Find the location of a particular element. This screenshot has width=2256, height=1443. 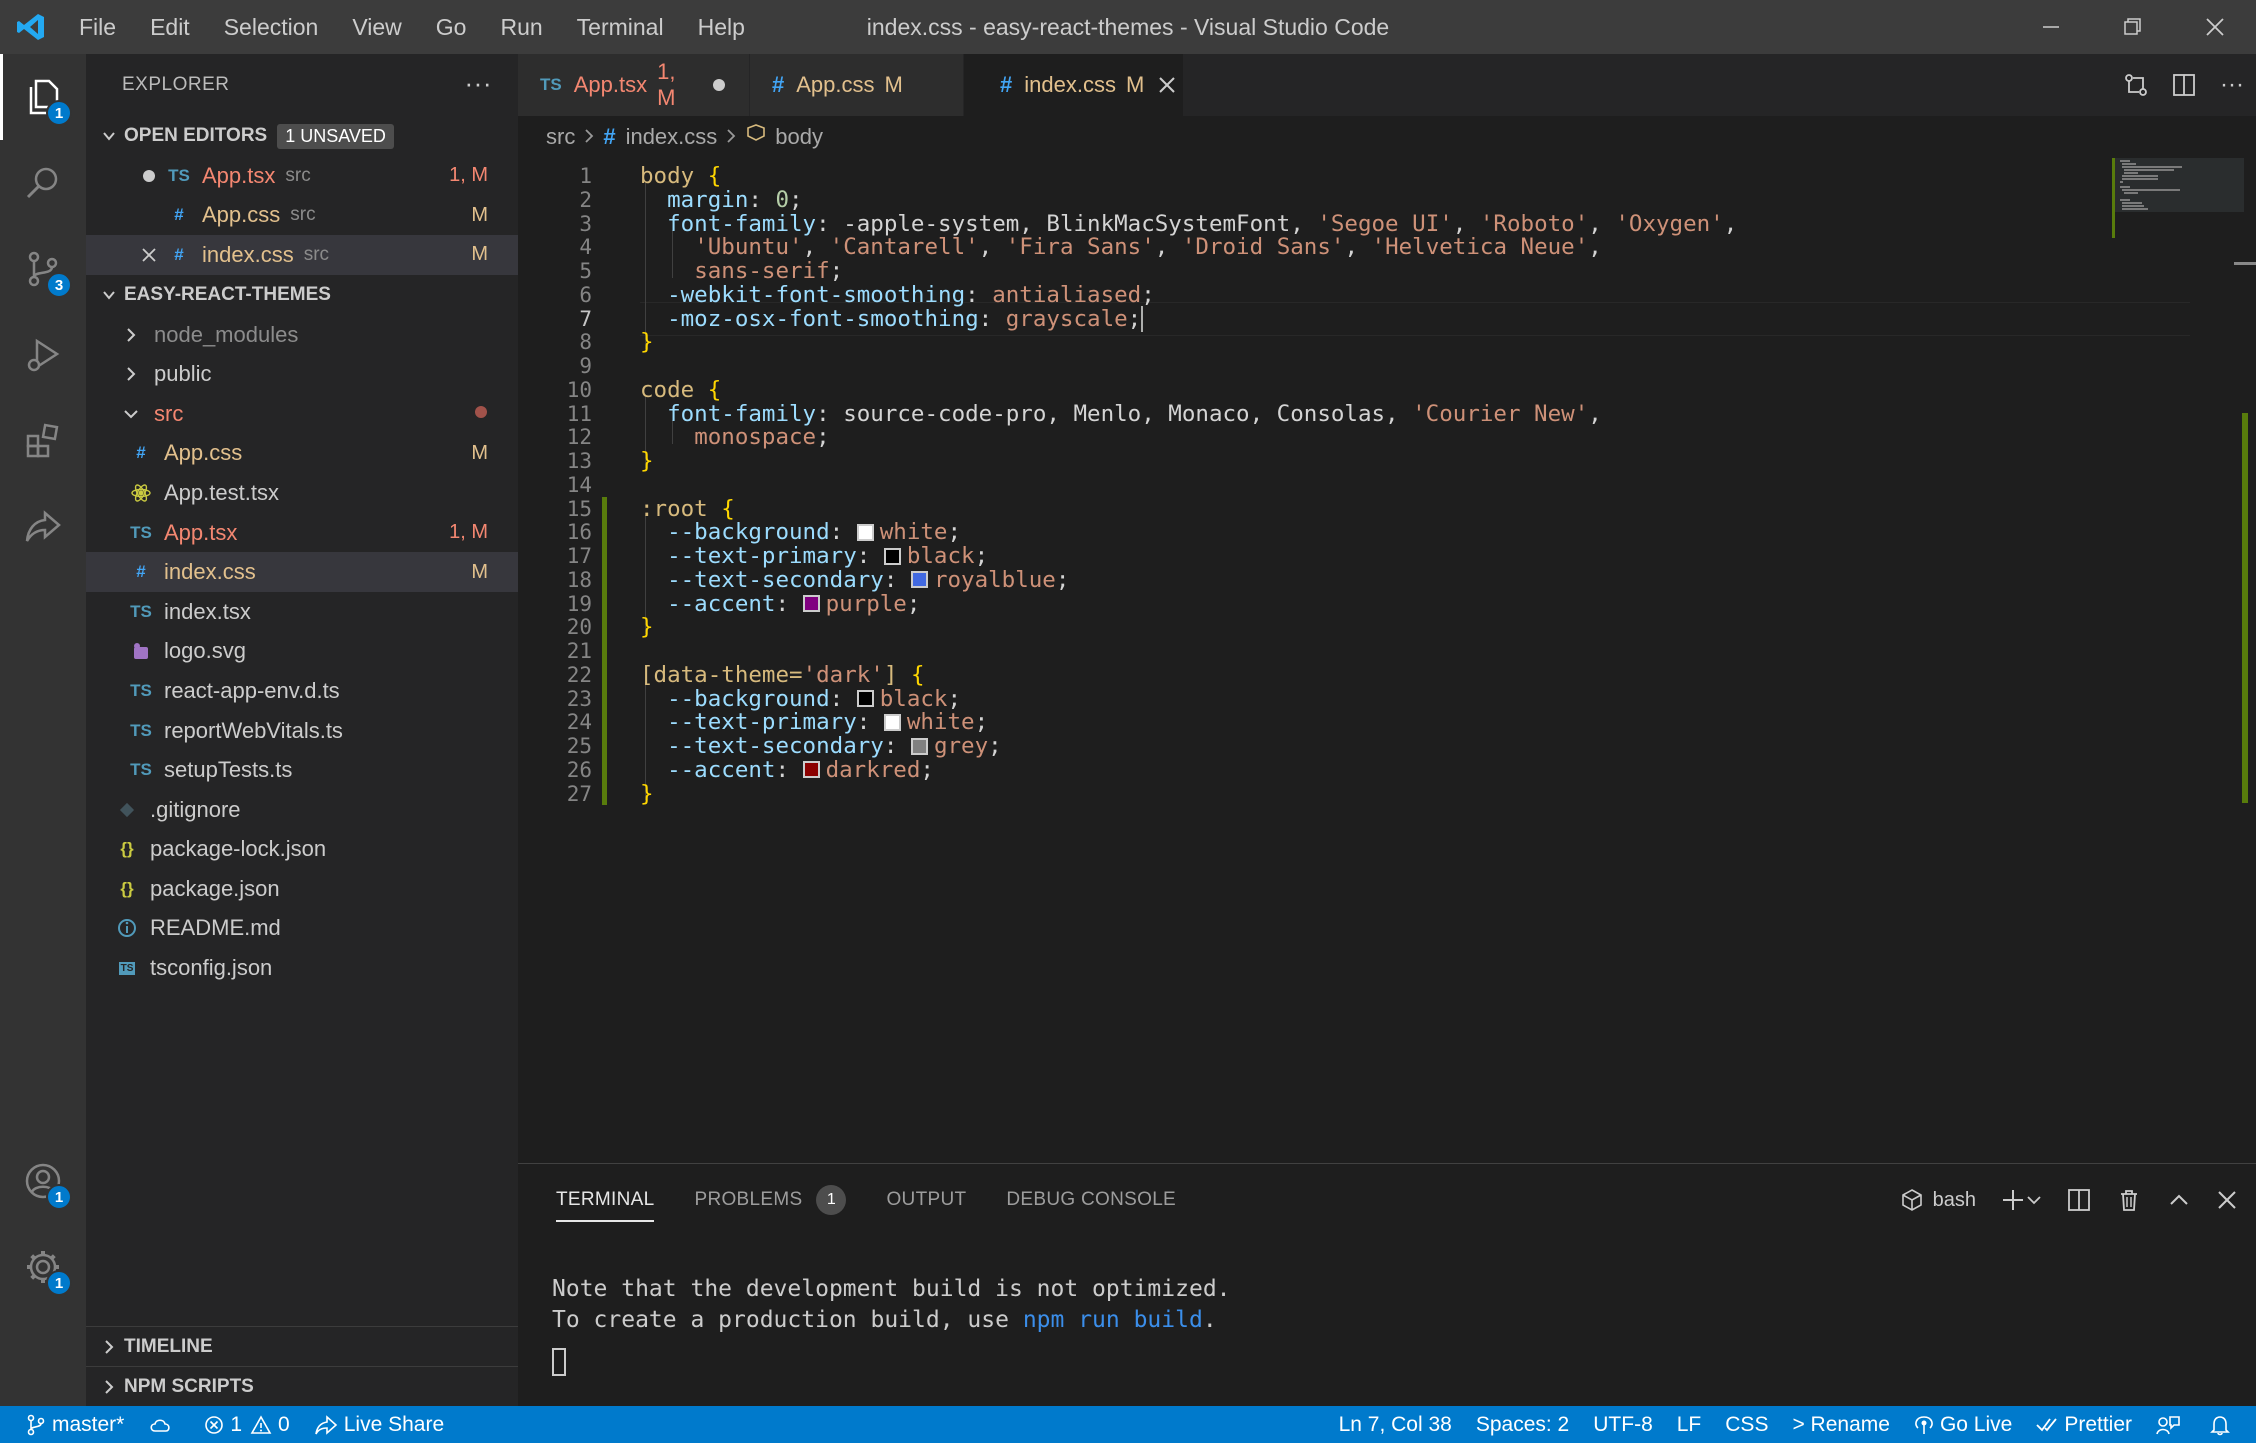

tree-file-app-tsx: TS App.tsx 1, M is located at coordinates (302, 533).